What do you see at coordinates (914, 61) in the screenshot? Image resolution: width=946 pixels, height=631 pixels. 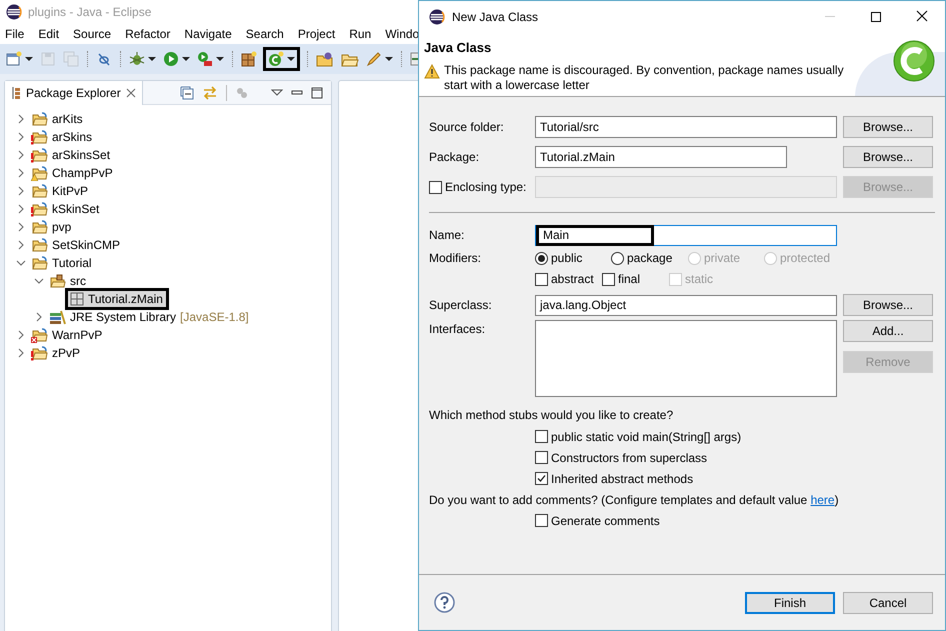 I see `class-wizard-icon` at bounding box center [914, 61].